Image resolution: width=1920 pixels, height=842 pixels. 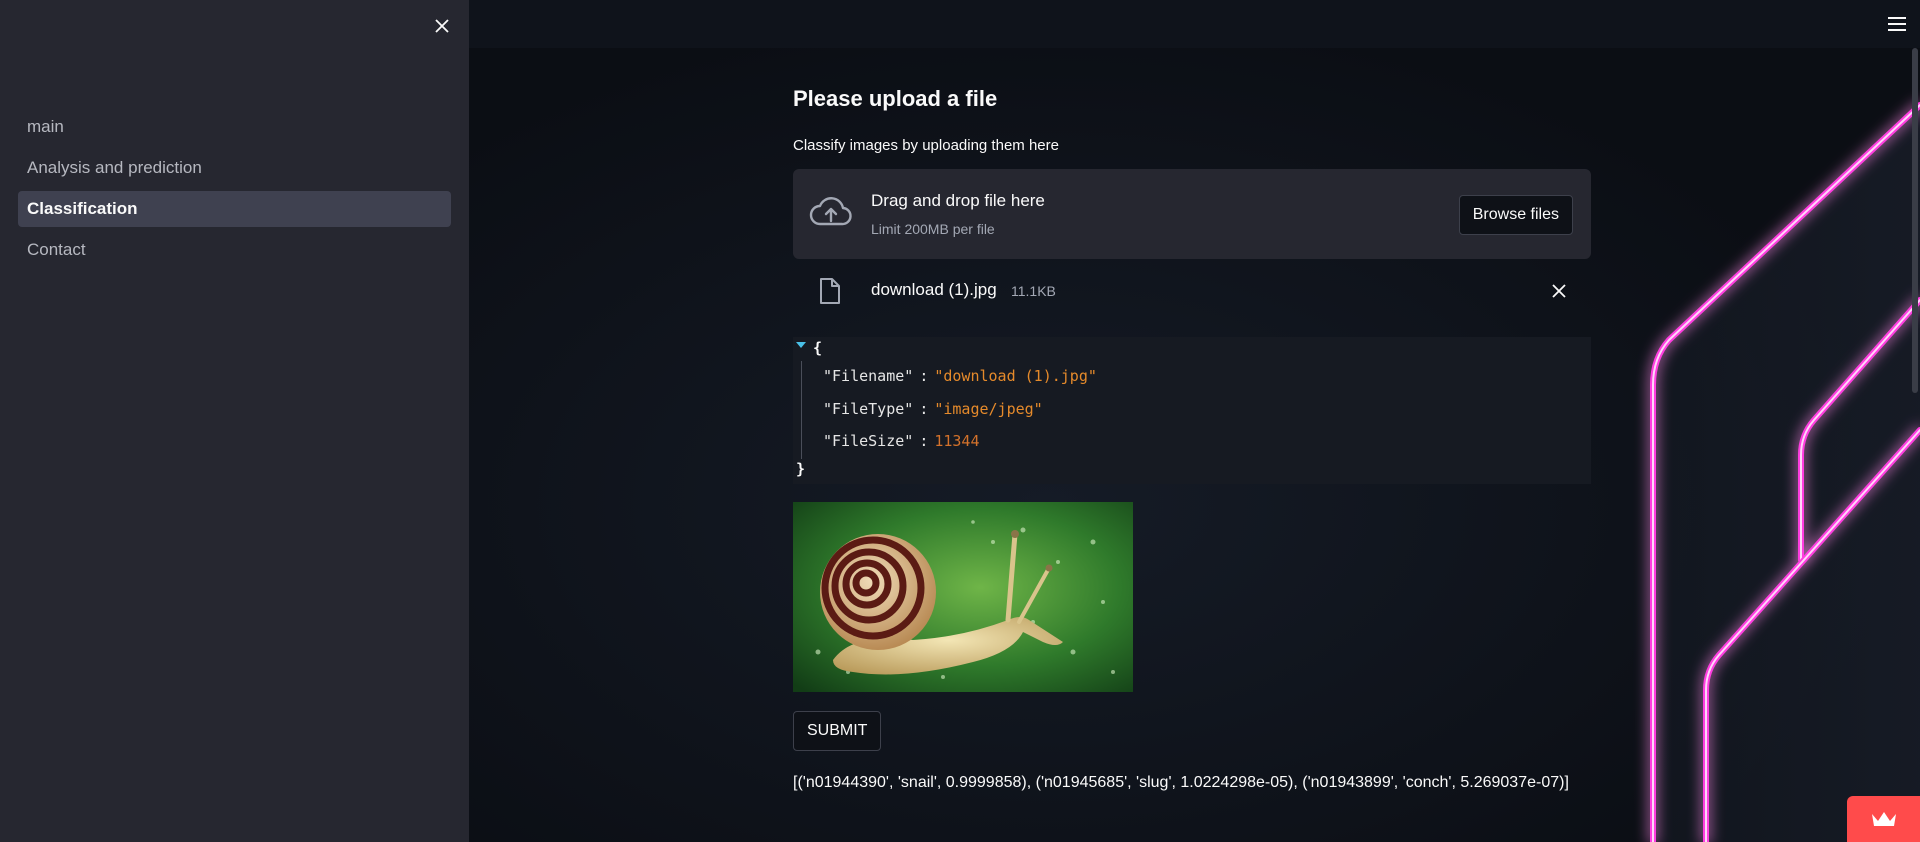 I want to click on uploader-label: Classify images by uploading them here, so click(x=926, y=145).